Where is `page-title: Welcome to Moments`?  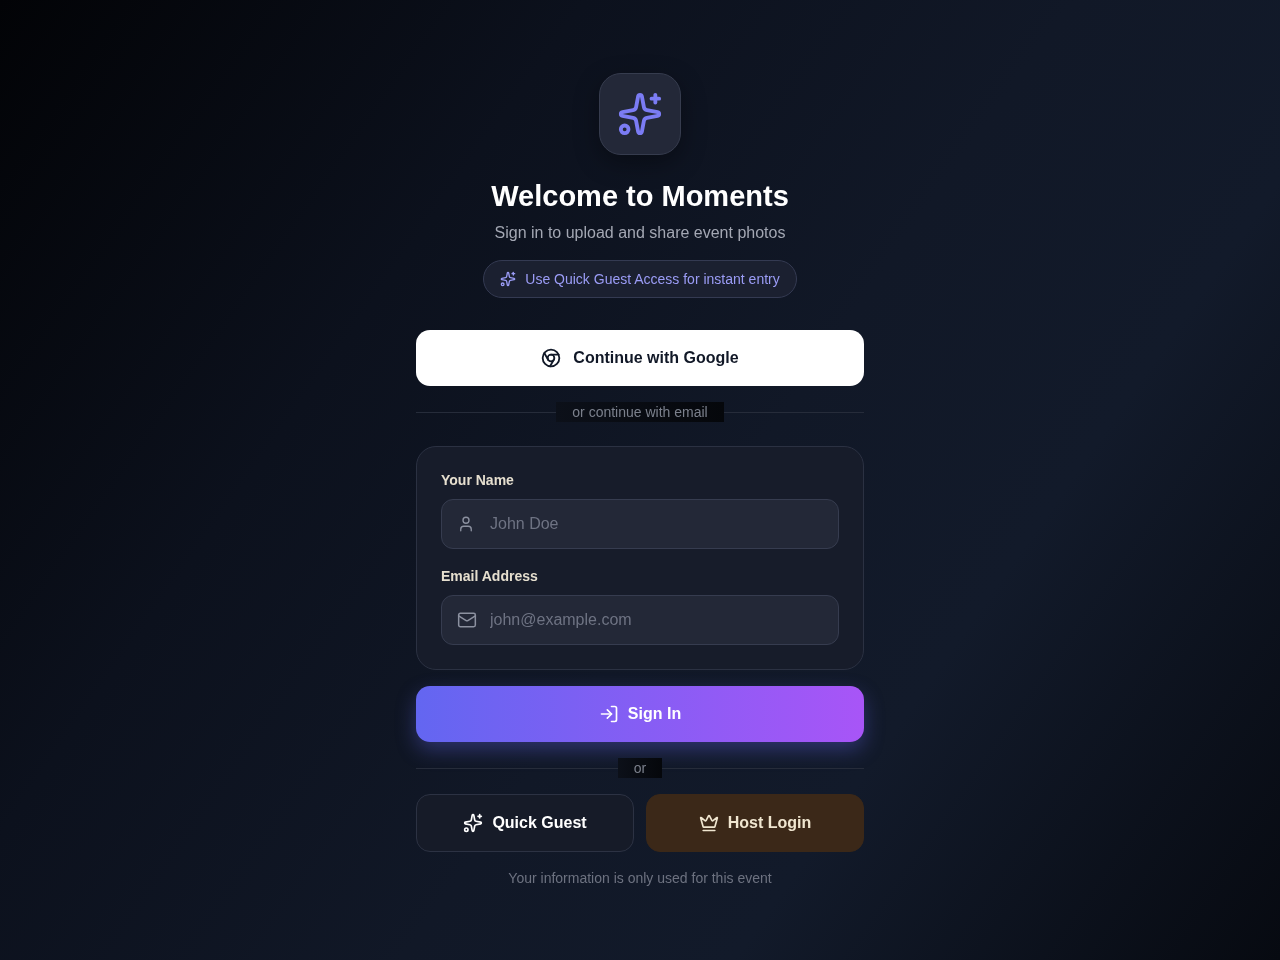 page-title: Welcome to Moments is located at coordinates (640, 196).